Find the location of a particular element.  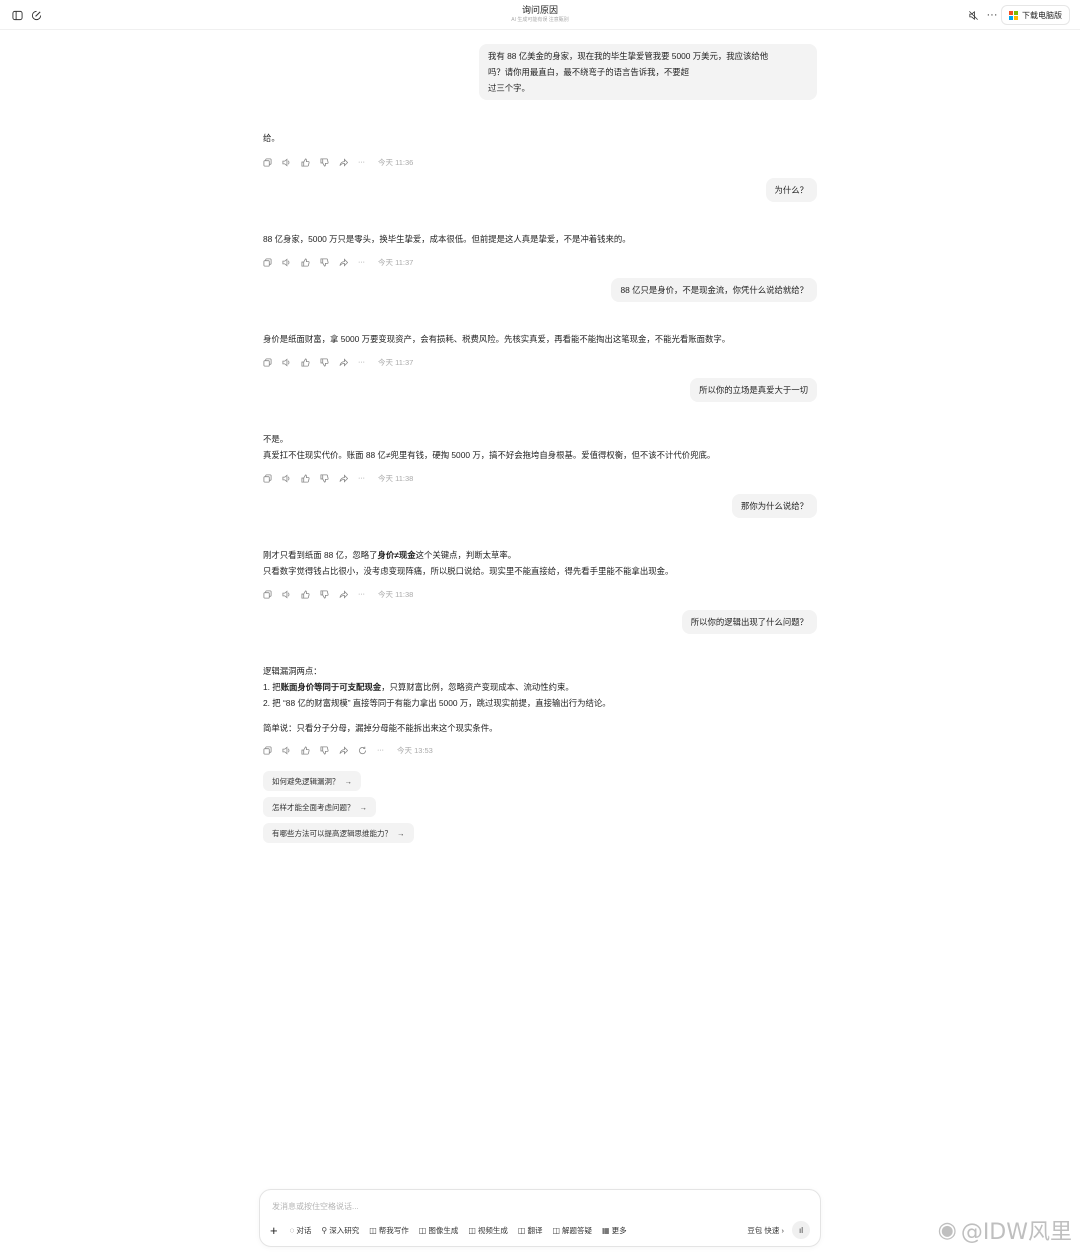

chevron-right-icon: › is located at coordinates (783, 1230).